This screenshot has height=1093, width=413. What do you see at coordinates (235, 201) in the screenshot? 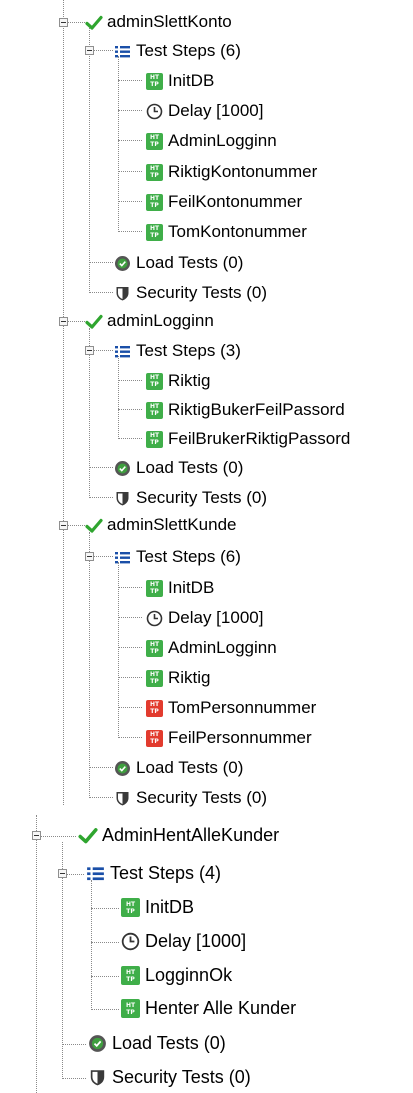
I see `tree-node-label: FeilKontonummer` at bounding box center [235, 201].